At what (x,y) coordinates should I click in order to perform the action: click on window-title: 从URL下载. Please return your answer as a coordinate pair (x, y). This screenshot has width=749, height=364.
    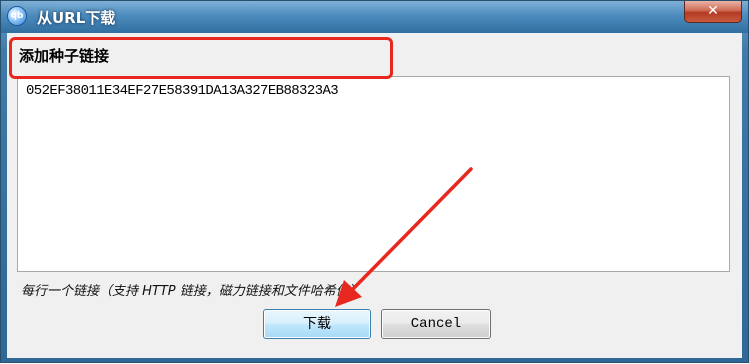
    Looking at the image, I should click on (76, 18).